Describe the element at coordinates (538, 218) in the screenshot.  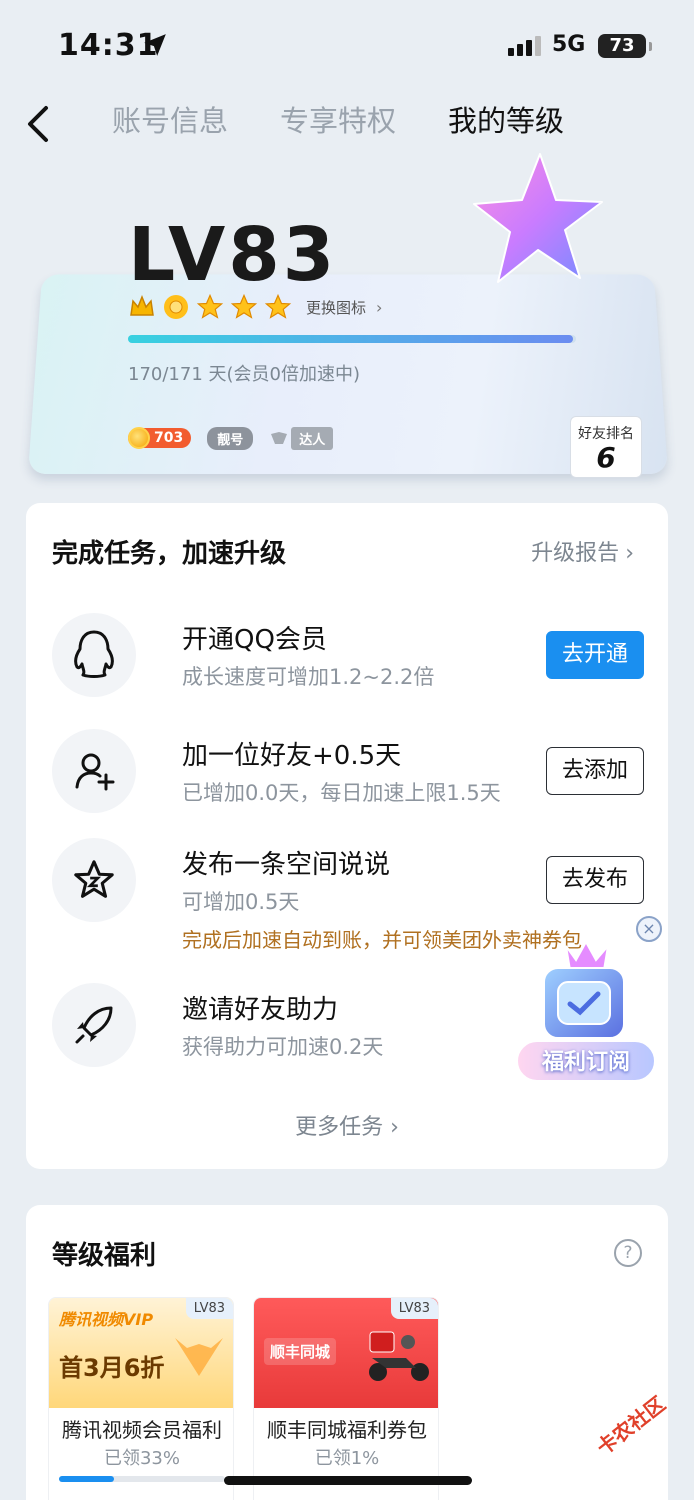
I see `level-star-icon` at that location.